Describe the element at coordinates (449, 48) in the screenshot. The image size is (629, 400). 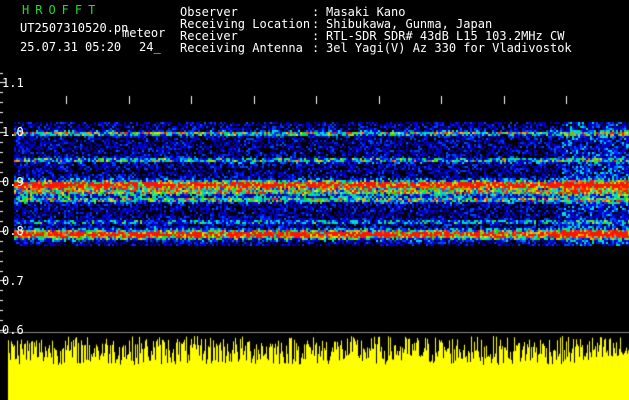
I see `antenna-value: 3el Yagi(V) Az 330 for Vladivostok` at that location.